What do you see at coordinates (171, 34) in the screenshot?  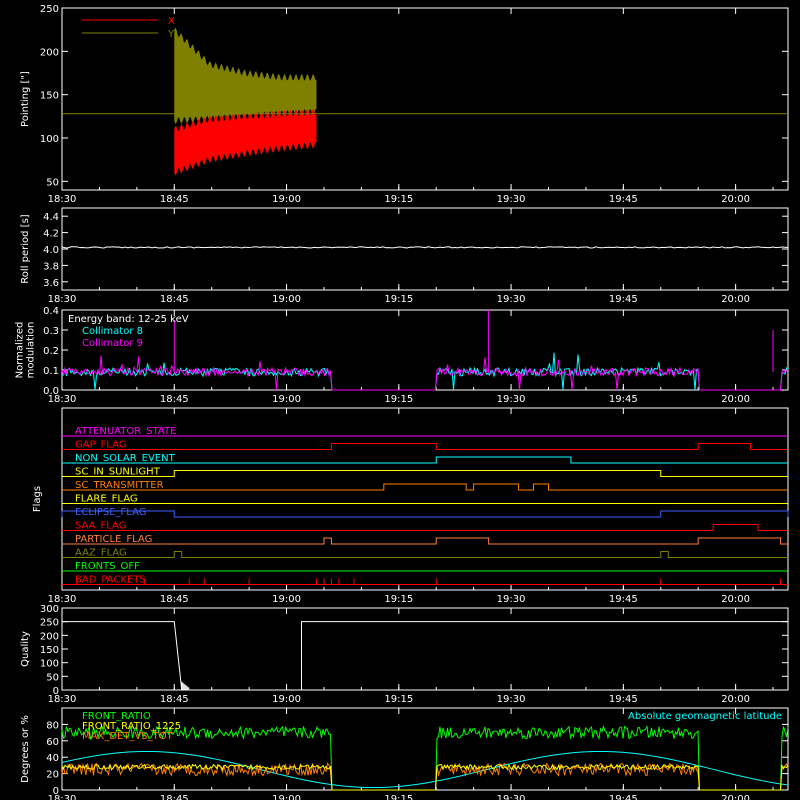 I see `legend-label-y: Y` at bounding box center [171, 34].